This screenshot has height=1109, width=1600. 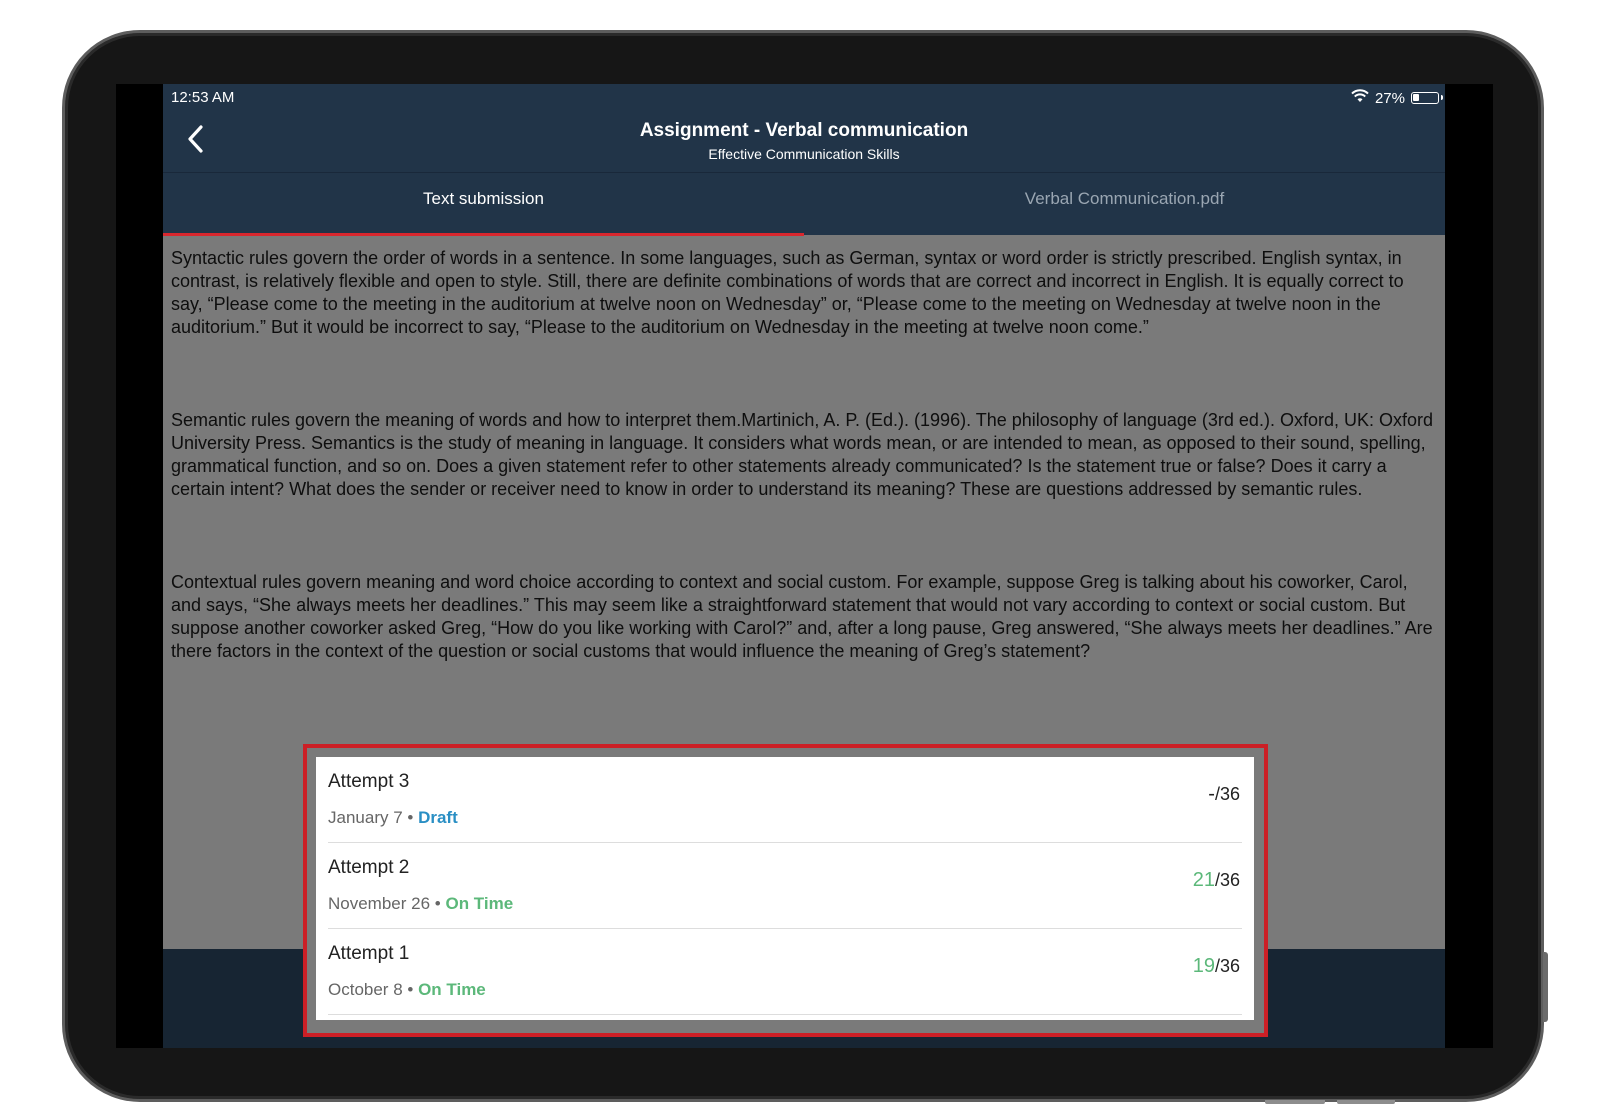 I want to click on status-indicators: 27%, so click(x=1397, y=98).